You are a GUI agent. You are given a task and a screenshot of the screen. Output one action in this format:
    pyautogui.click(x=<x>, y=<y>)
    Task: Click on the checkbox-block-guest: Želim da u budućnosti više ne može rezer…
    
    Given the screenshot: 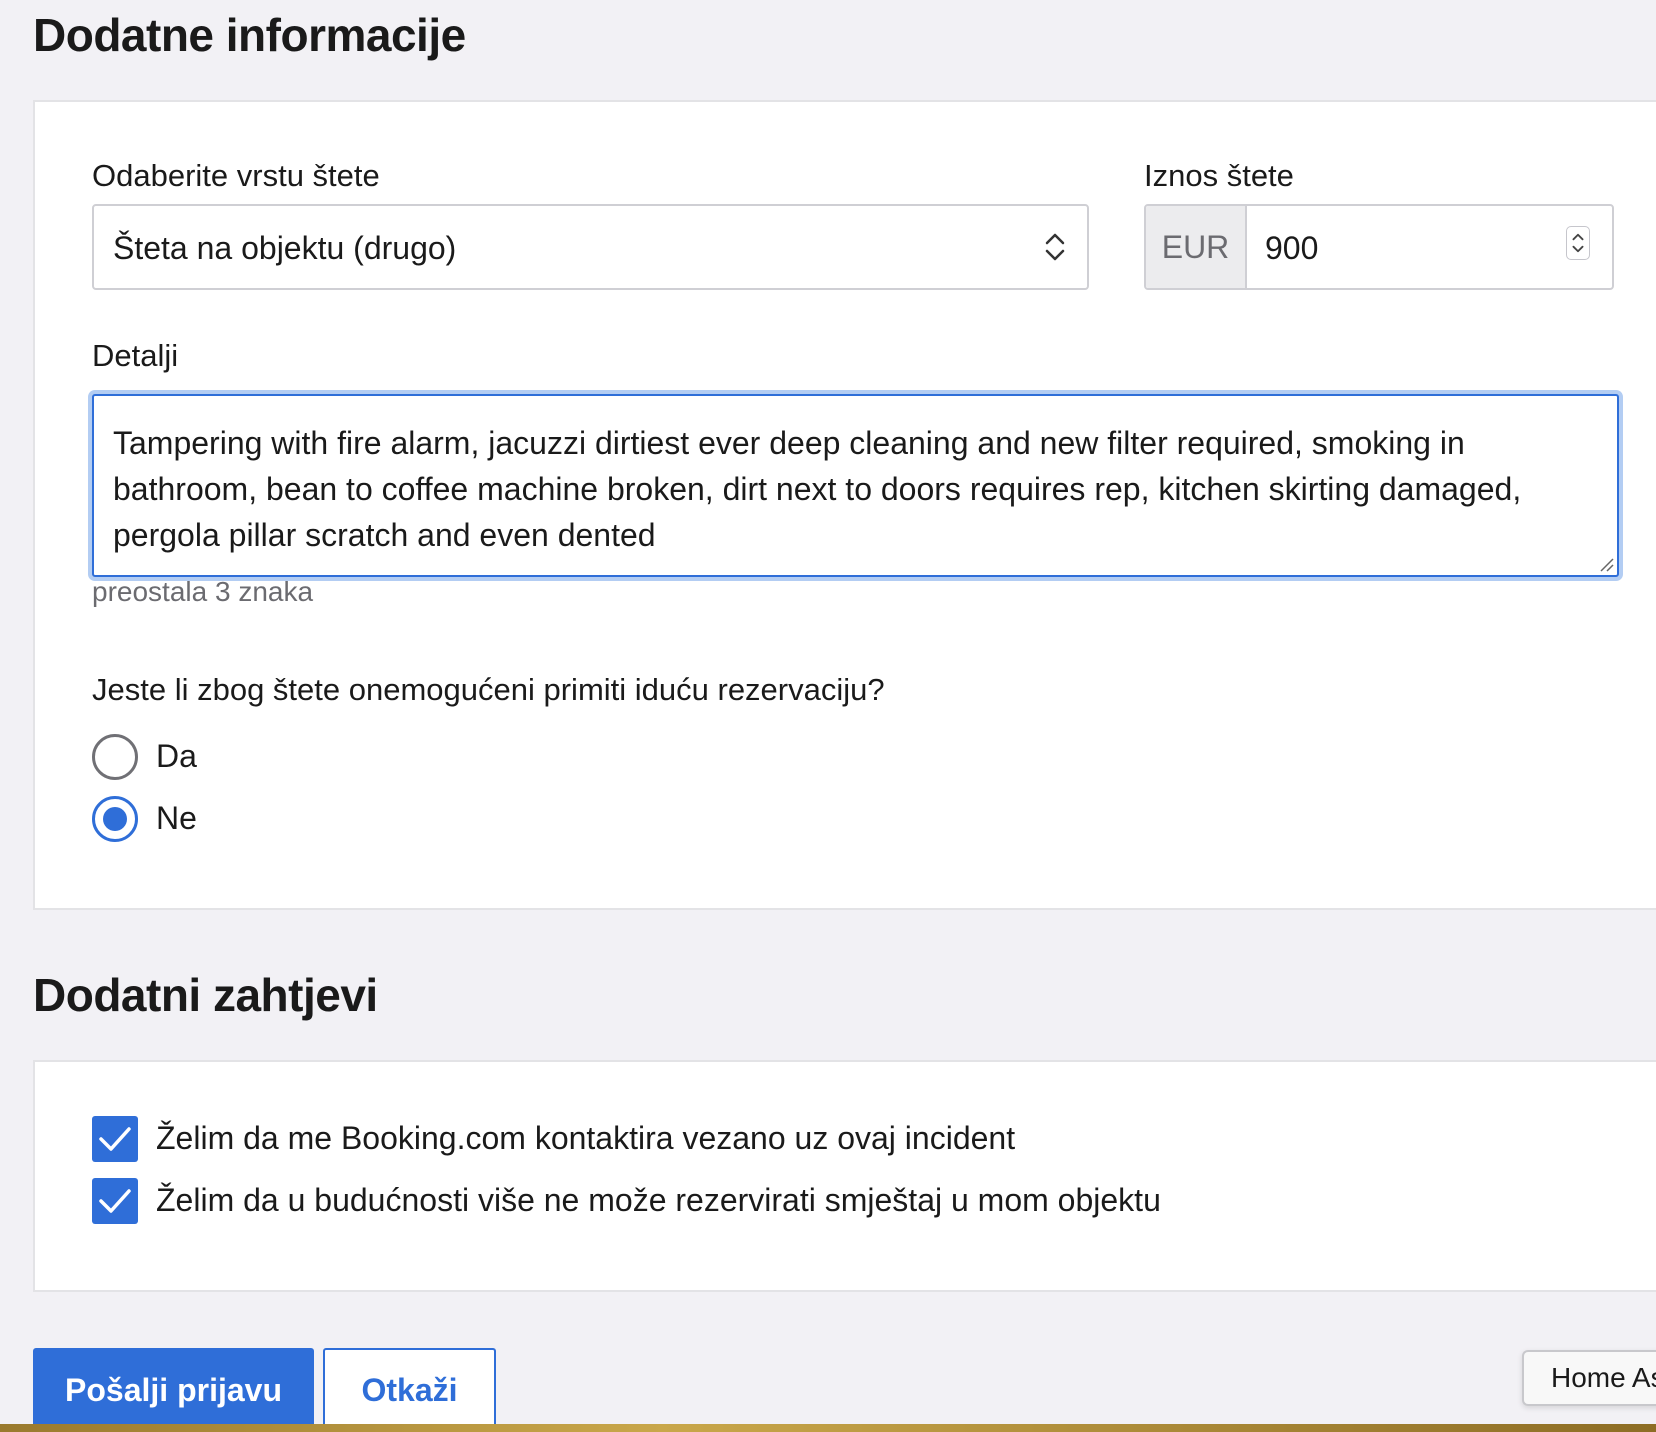 What is the action you would take?
    pyautogui.click(x=692, y=1202)
    